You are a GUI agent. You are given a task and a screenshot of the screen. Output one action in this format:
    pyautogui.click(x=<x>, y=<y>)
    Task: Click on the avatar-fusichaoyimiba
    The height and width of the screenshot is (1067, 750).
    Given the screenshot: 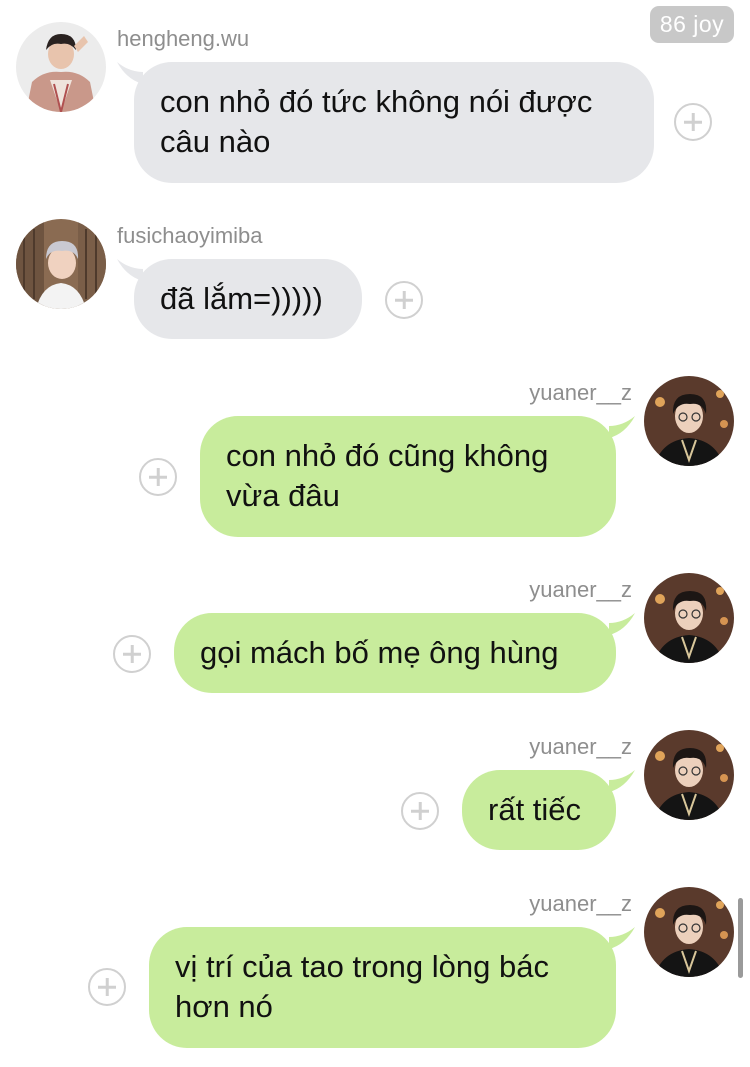 What is the action you would take?
    pyautogui.click(x=61, y=264)
    